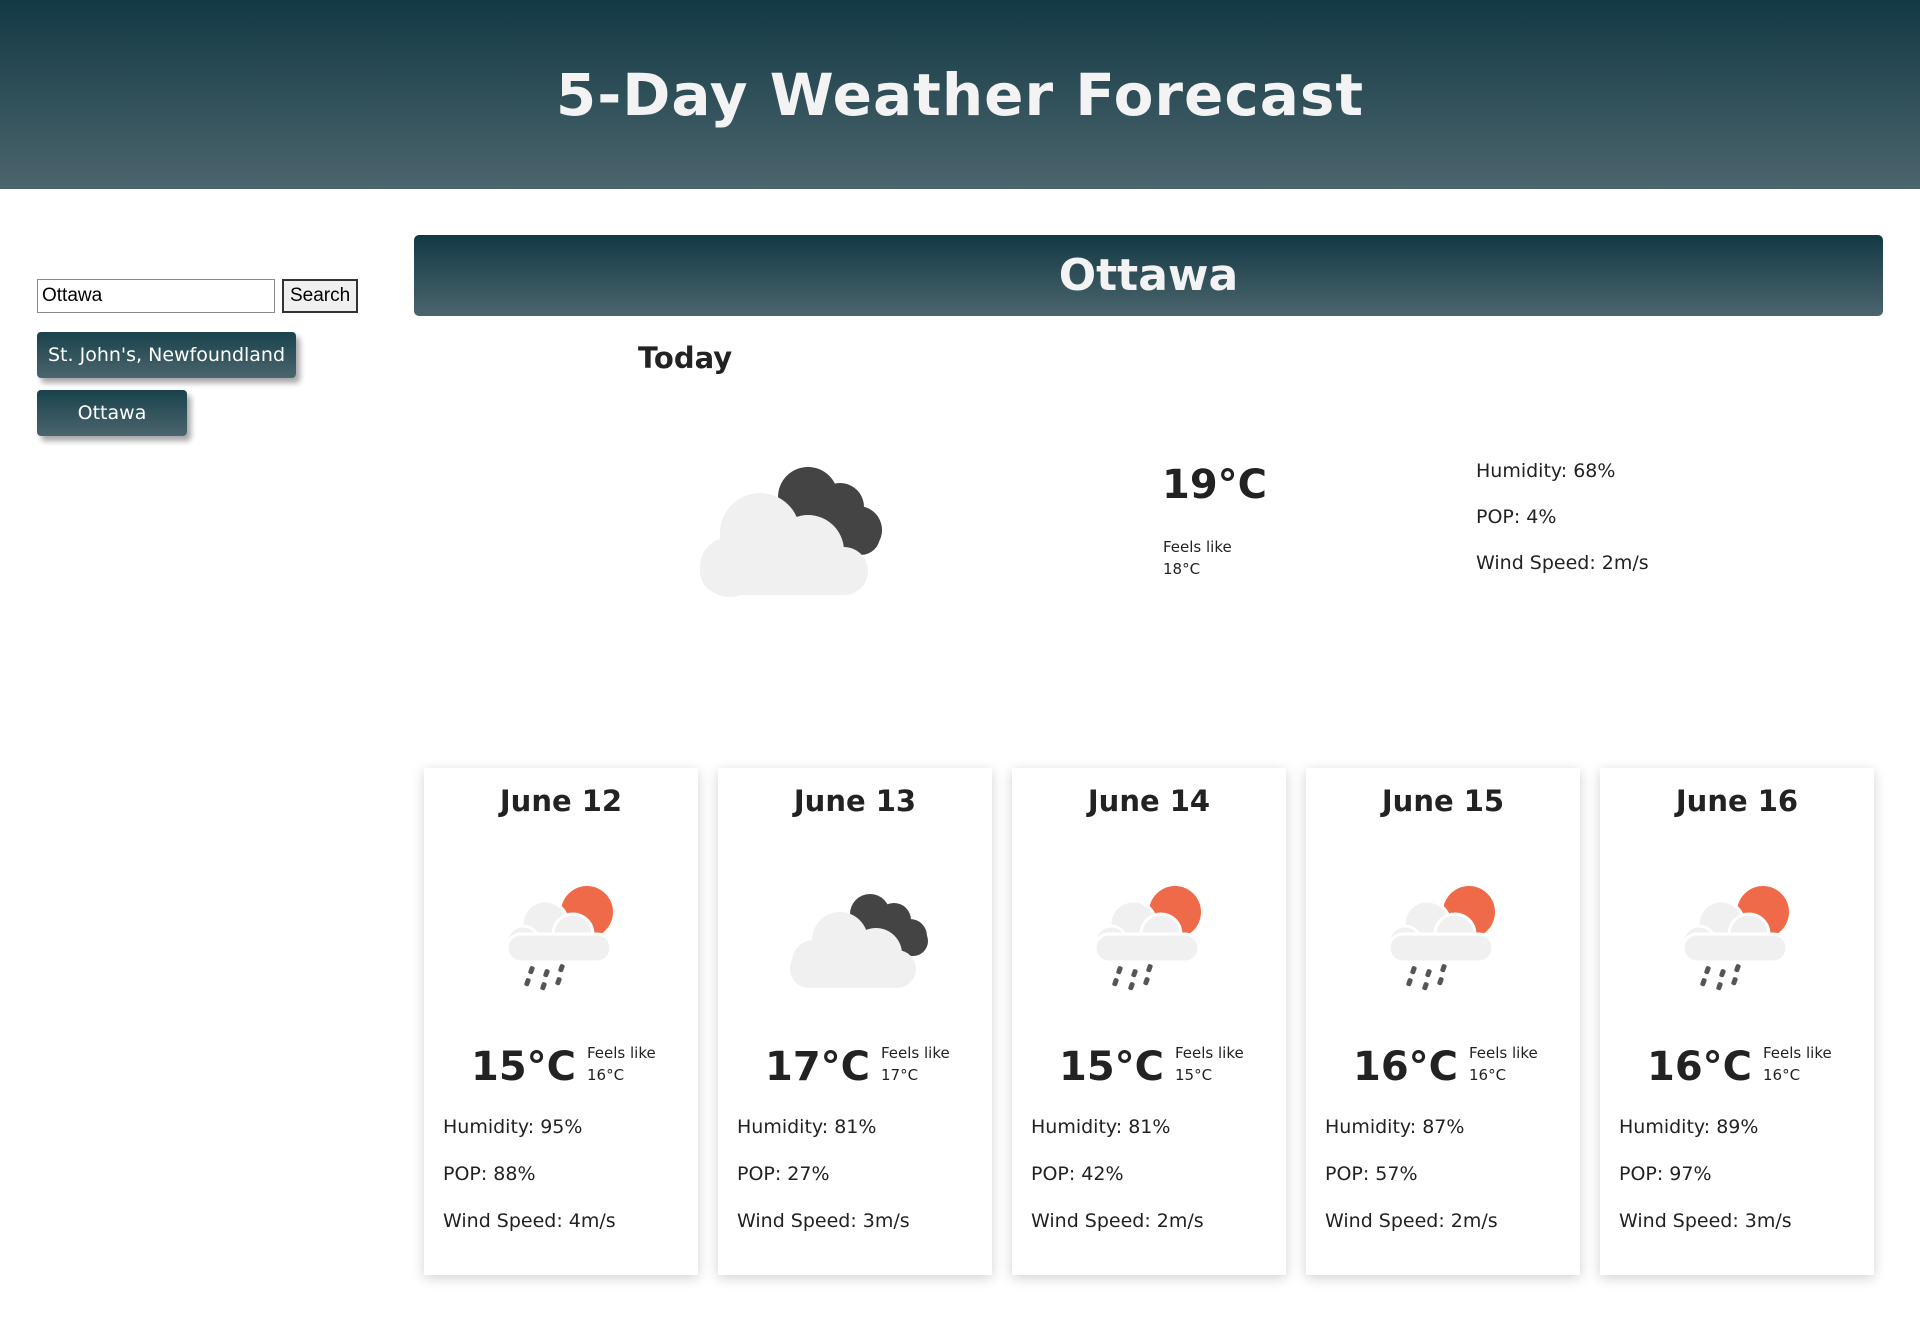 This screenshot has width=1920, height=1331. Describe the element at coordinates (1516, 517) in the screenshot. I see `today-pop: POP: 4%` at that location.